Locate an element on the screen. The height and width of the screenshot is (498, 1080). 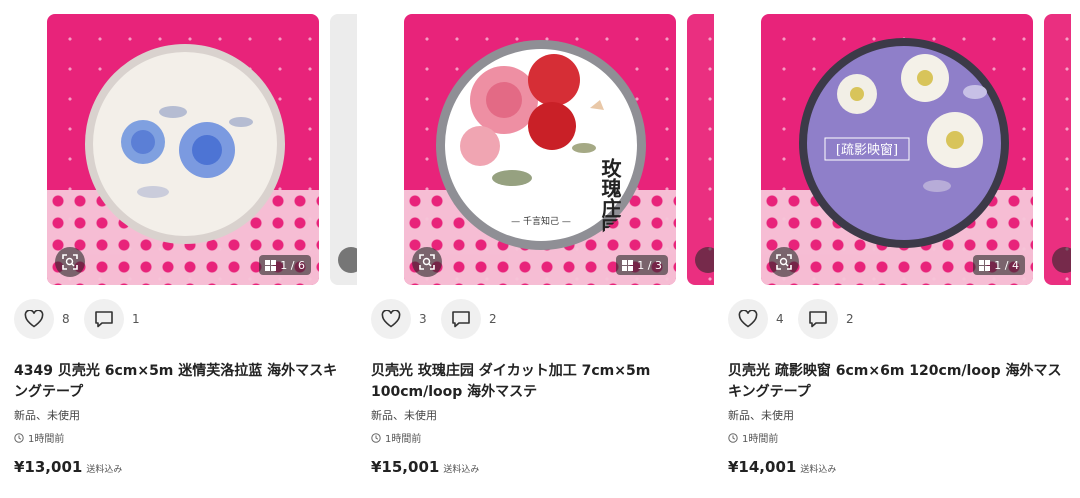
price: ¥14,001 is located at coordinates (762, 467).